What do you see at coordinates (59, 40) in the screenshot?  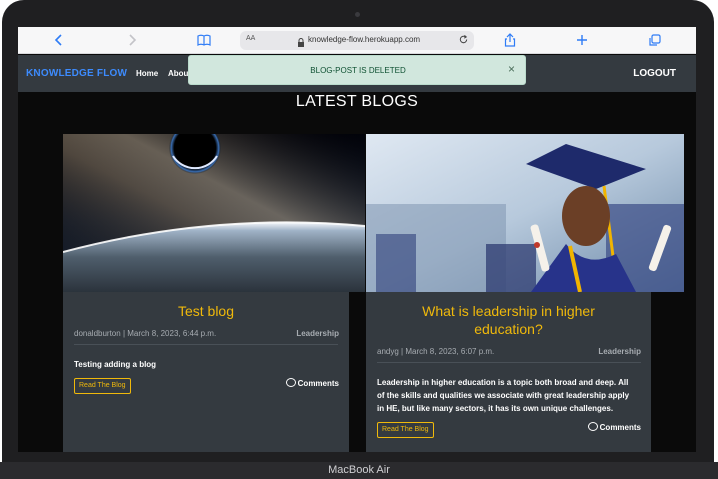 I see `chevron-left-icon` at bounding box center [59, 40].